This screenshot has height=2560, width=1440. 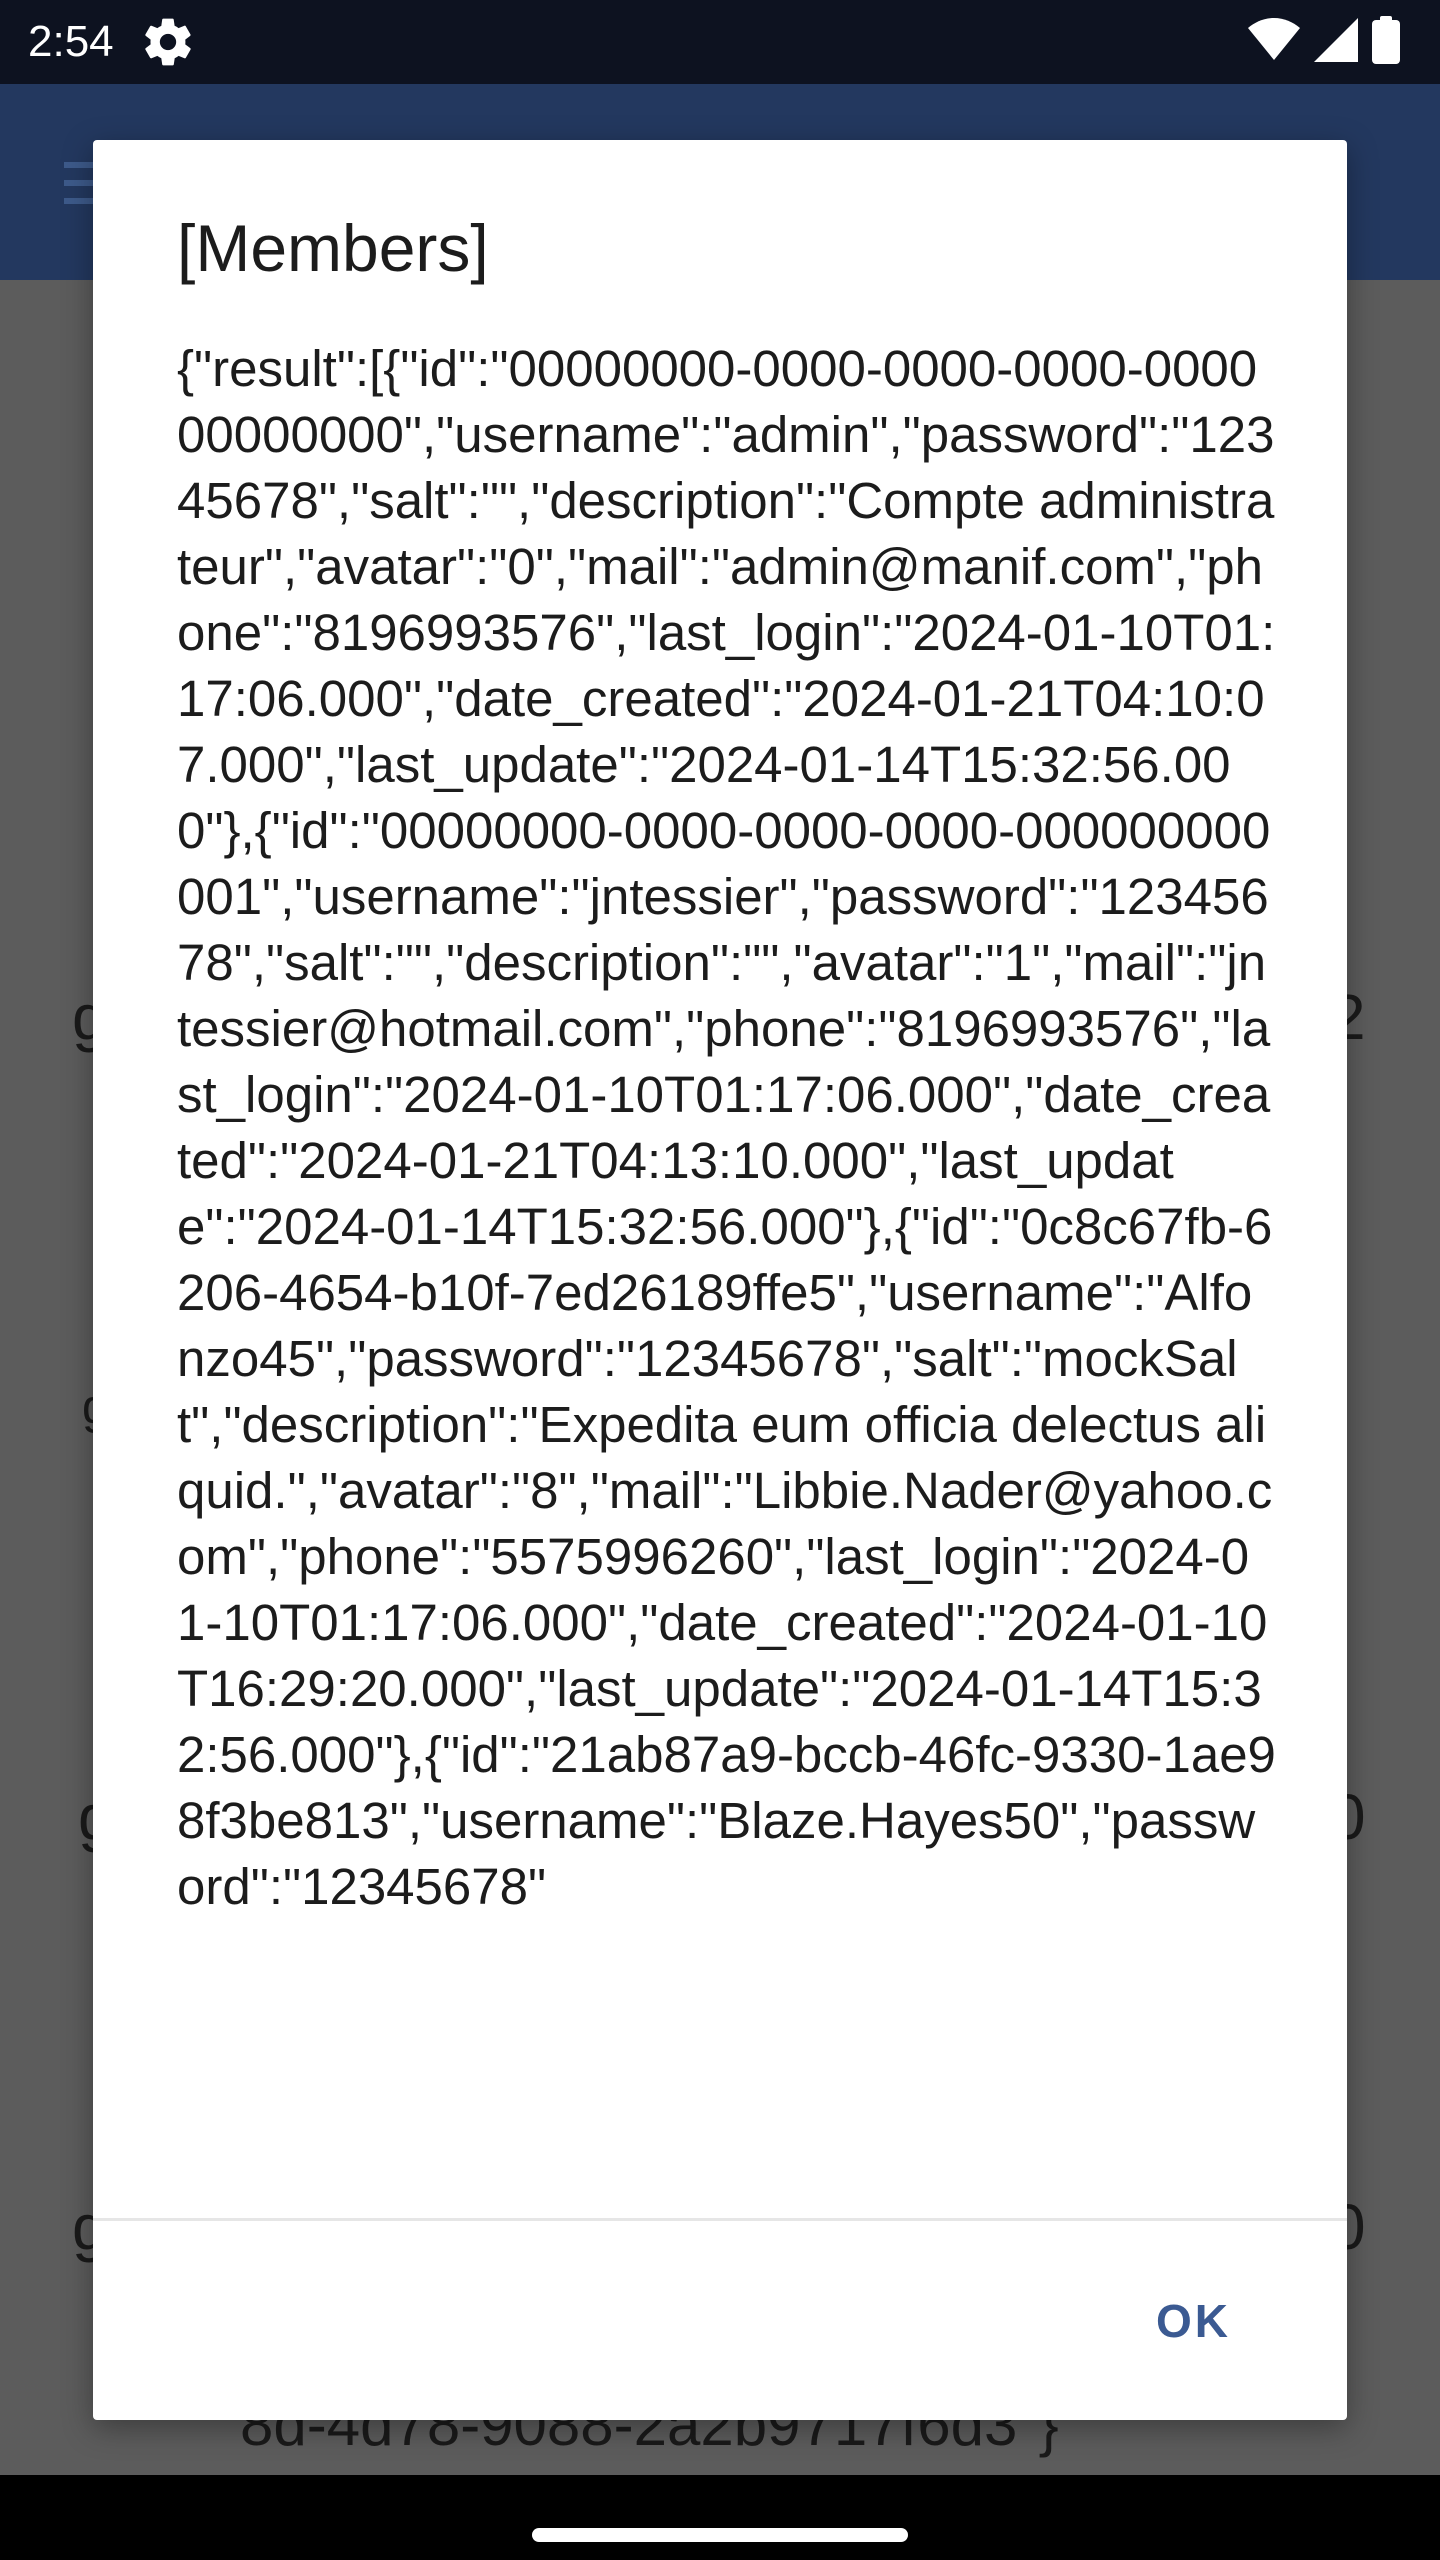 What do you see at coordinates (333, 248) in the screenshot?
I see `dialog-title: [Members]` at bounding box center [333, 248].